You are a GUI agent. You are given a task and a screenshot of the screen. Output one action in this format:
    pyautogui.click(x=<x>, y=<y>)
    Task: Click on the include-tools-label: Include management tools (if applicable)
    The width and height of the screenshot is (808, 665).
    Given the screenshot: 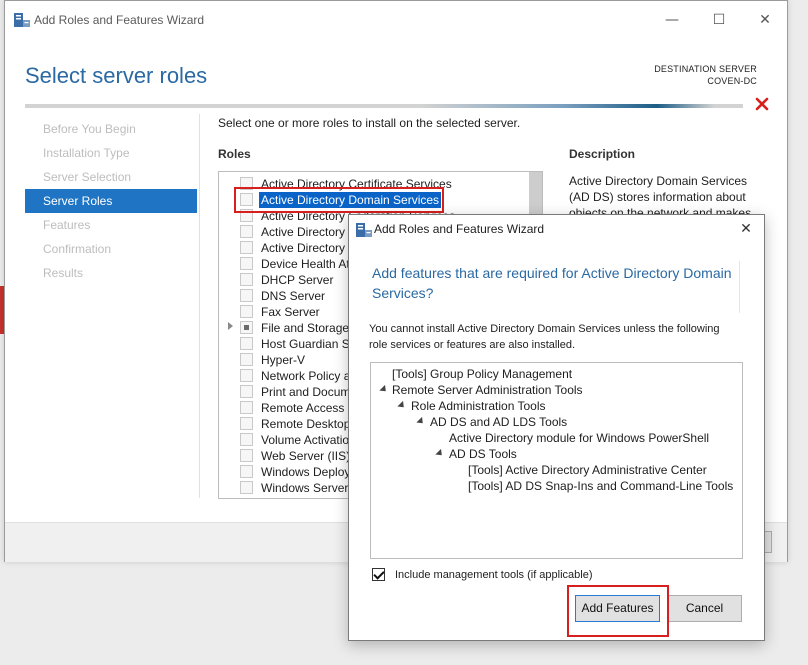 What is the action you would take?
    pyautogui.click(x=494, y=575)
    